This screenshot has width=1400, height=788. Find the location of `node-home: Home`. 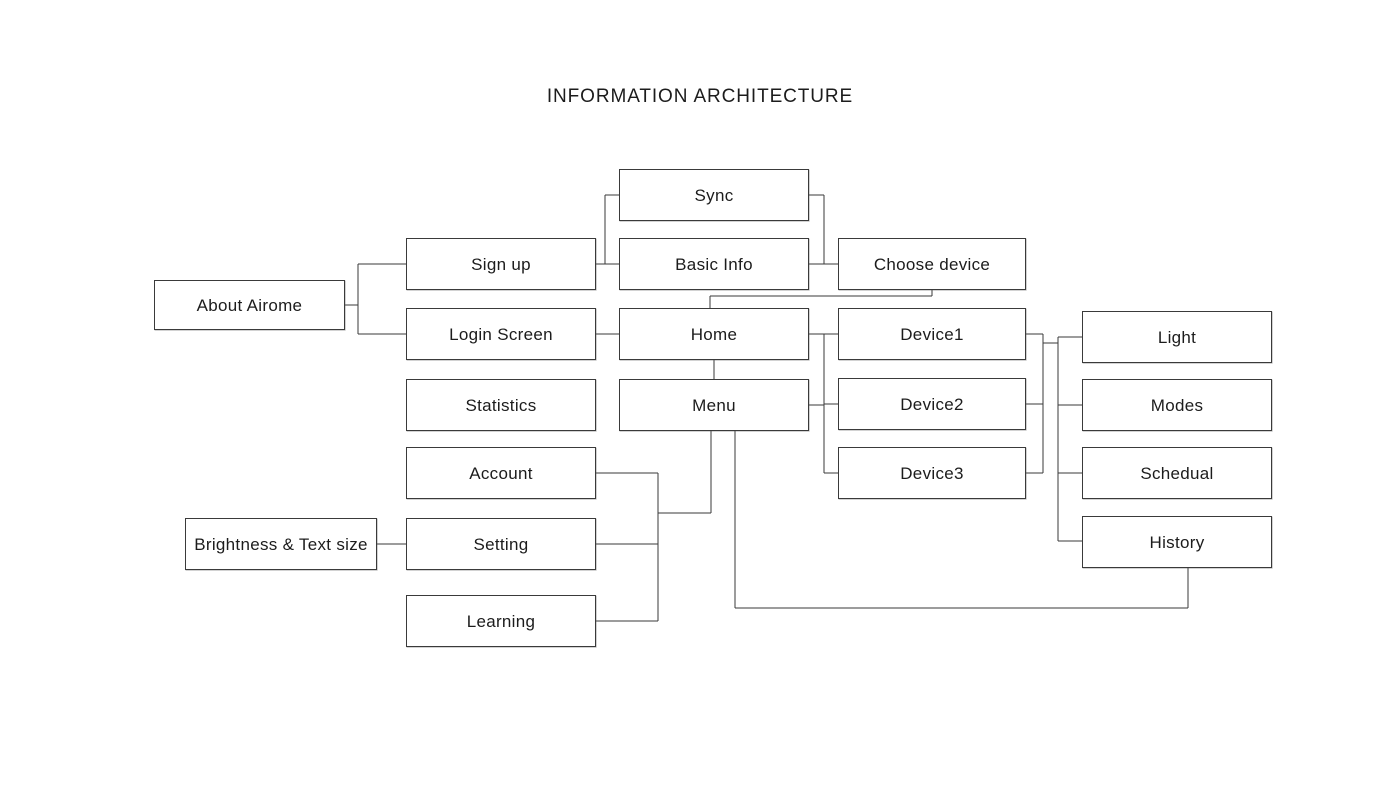

node-home: Home is located at coordinates (714, 334).